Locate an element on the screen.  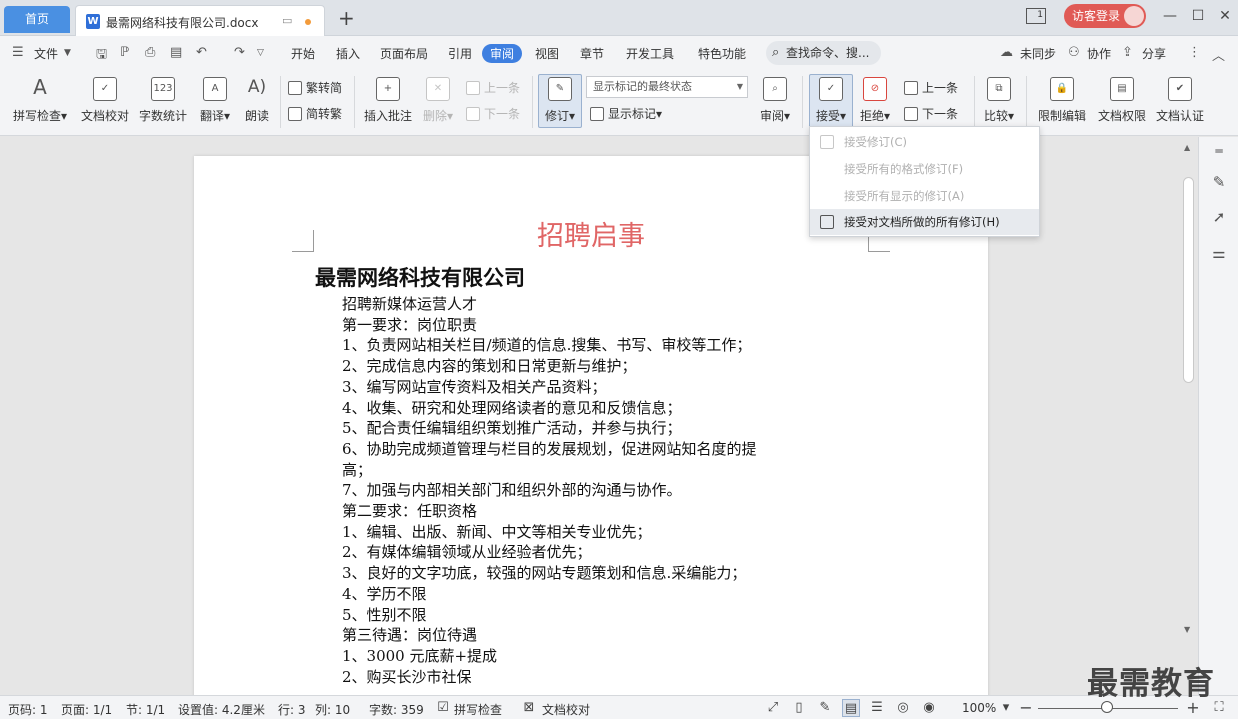
read-aloud-button: A) 朗读 is located at coordinates (257, 100).